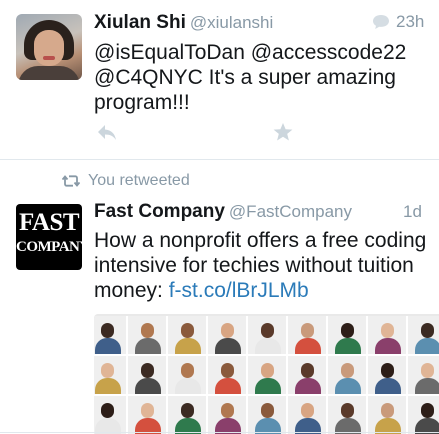  I want to click on display-name: Xiulan Shi, so click(140, 22).